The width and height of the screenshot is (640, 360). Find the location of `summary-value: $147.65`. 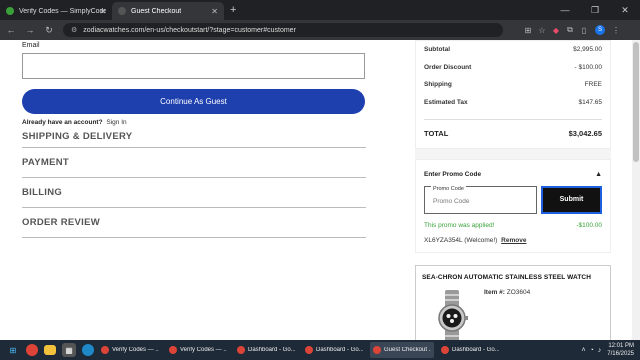

summary-value: $147.65 is located at coordinates (590, 102).